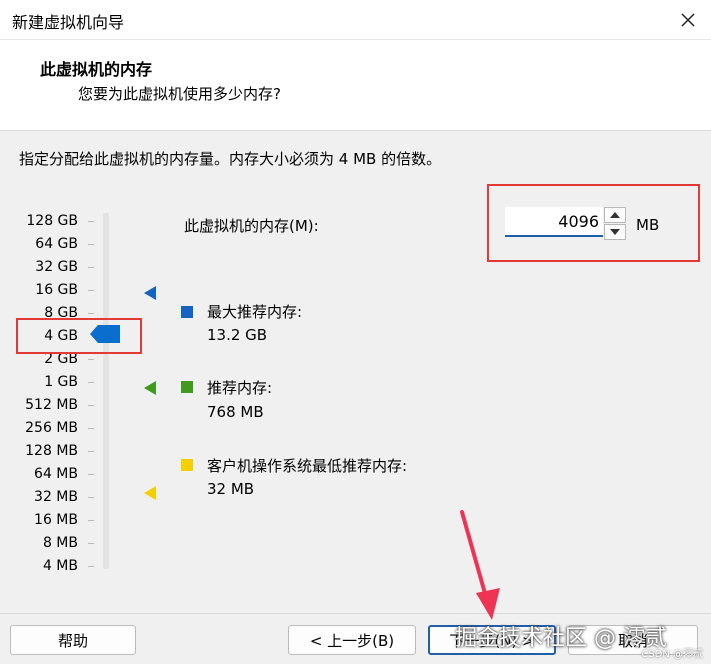  What do you see at coordinates (593, 223) in the screenshot?
I see `annotation-highlight-memory-input` at bounding box center [593, 223].